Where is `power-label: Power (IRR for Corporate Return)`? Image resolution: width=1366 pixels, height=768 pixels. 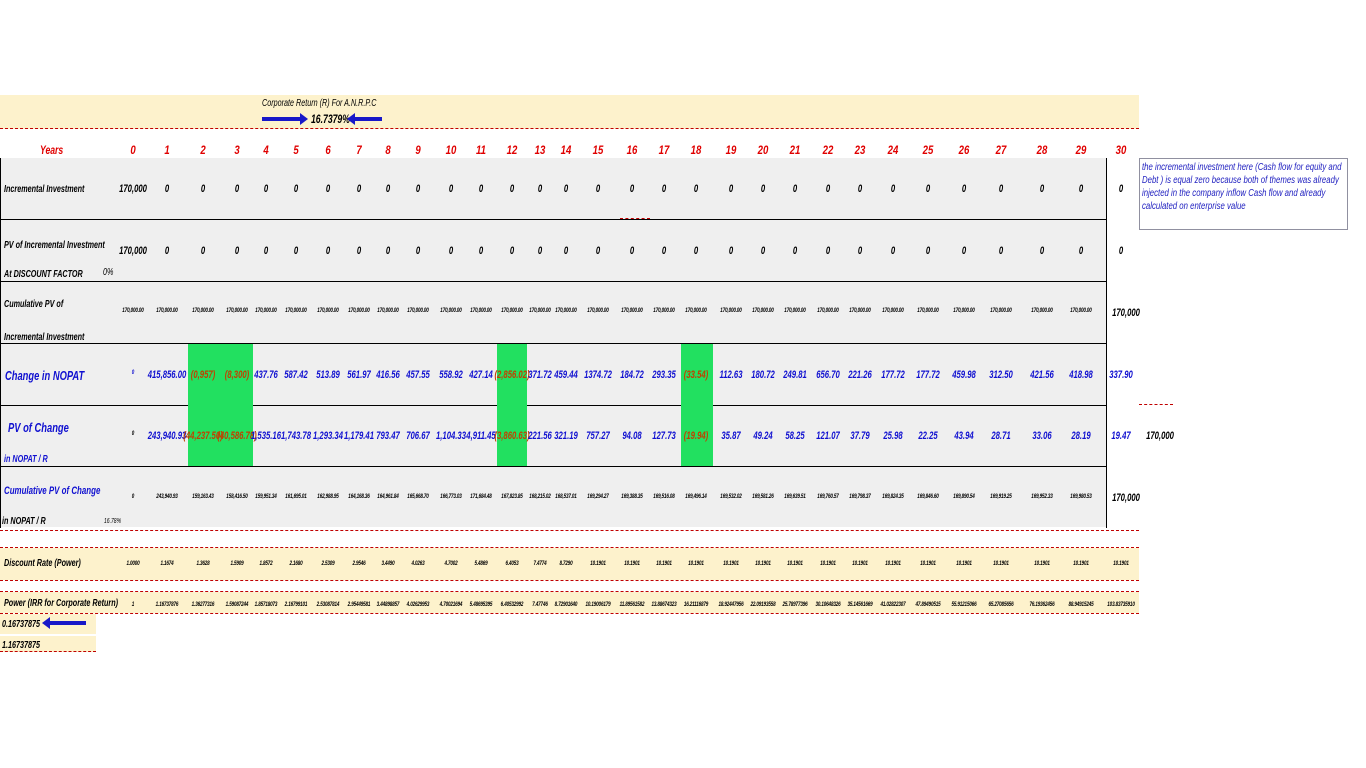 power-label: Power (IRR for Corporate Return) is located at coordinates (61, 603).